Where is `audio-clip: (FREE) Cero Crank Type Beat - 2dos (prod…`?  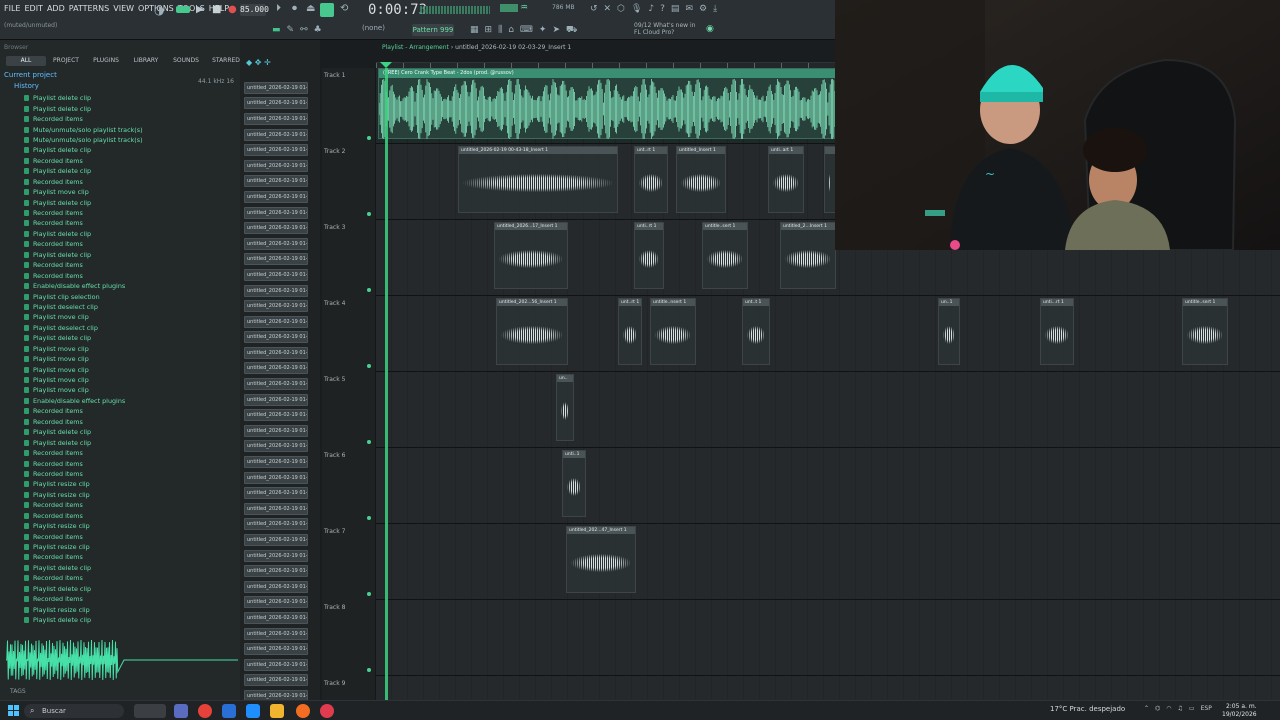 audio-clip: (FREE) Cero Crank Type Beat - 2dos (prod… is located at coordinates (607, 103).